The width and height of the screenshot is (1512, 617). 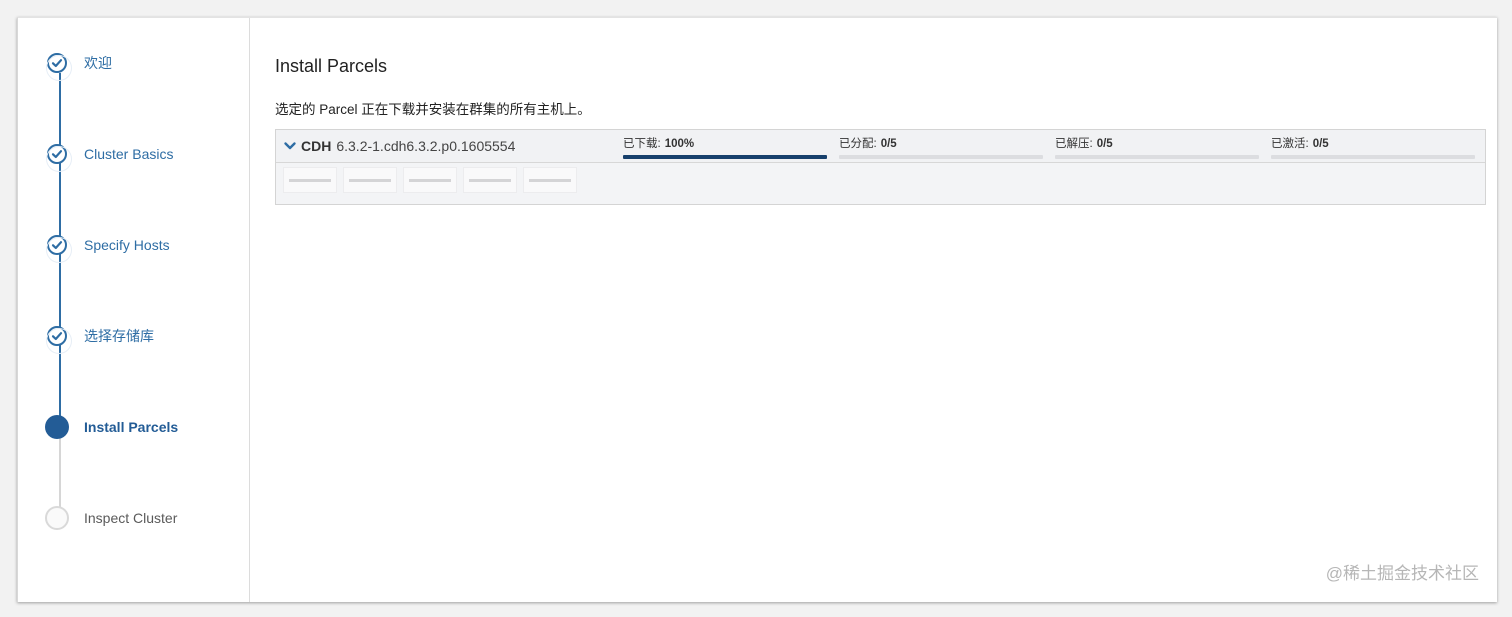 I want to click on watermark: @稀土掘金技术社区, so click(x=1402, y=573).